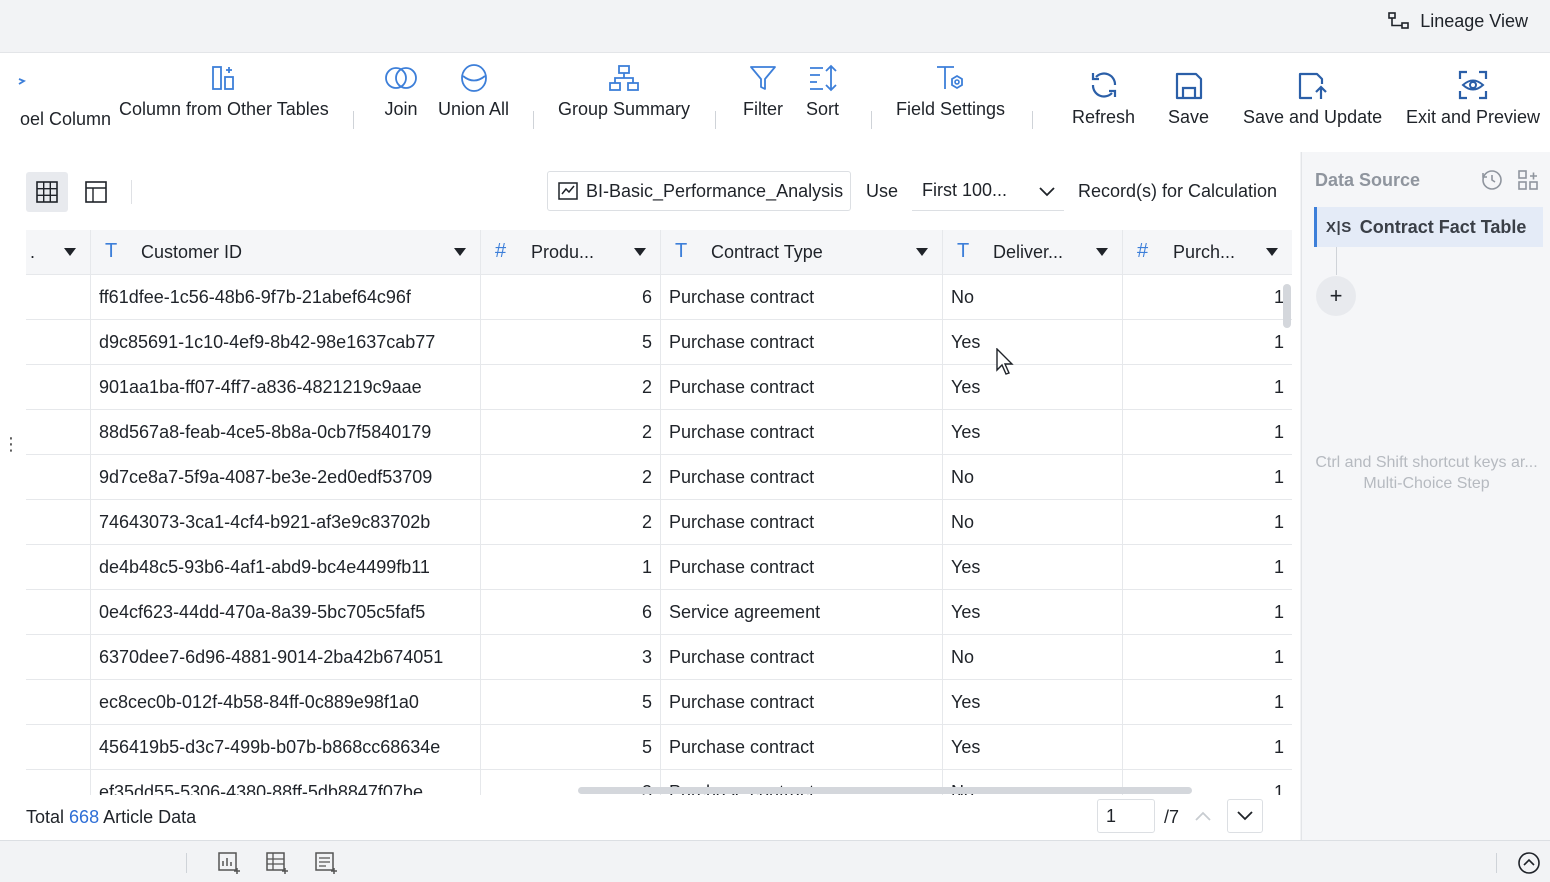  I want to click on field-settings-icon, so click(949, 78).